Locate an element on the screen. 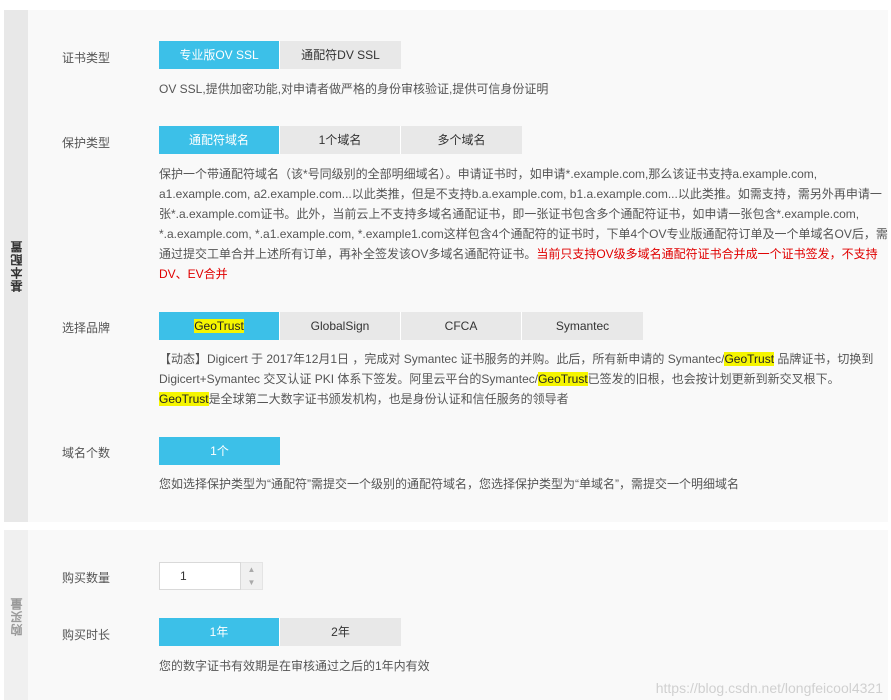  brand-desc-text: 已签发的旧根，也会按计划更新到新交叉根下。 is located at coordinates (713, 379).